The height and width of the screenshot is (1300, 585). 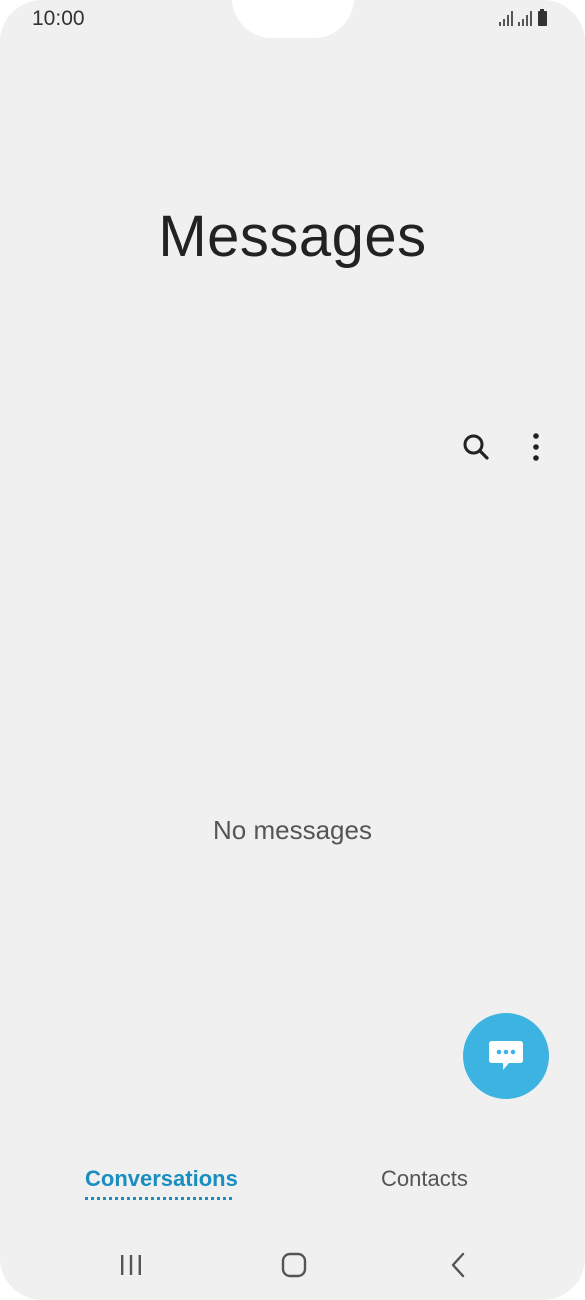 What do you see at coordinates (424, 1179) in the screenshot?
I see `tab-contacts: Contacts` at bounding box center [424, 1179].